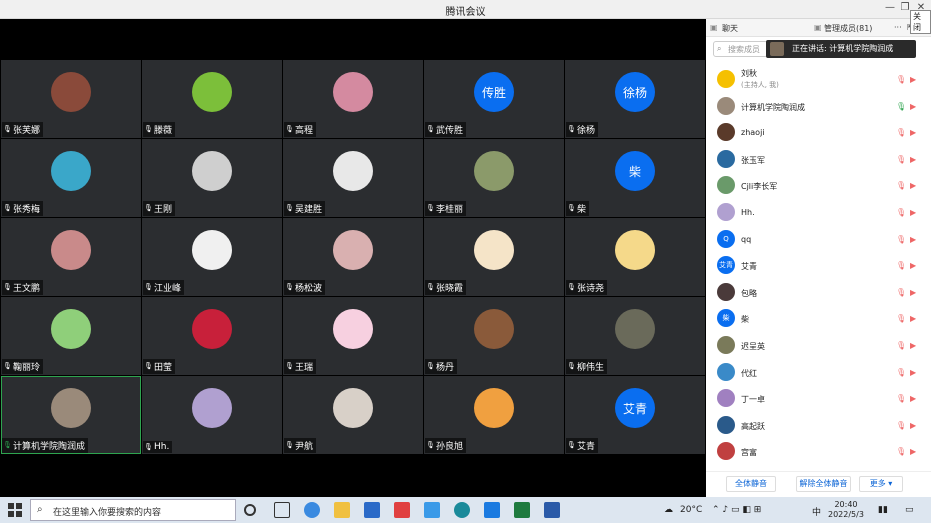 Image resolution: width=931 pixels, height=523 pixels. What do you see at coordinates (818, 106) in the screenshot?
I see `member-list-item: 计算机学院陶润成 🎙 ▶` at bounding box center [818, 106].